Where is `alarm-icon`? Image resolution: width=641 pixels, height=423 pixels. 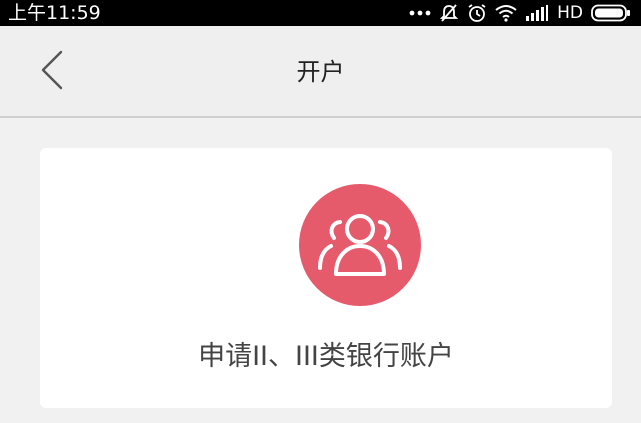 alarm-icon is located at coordinates (477, 13).